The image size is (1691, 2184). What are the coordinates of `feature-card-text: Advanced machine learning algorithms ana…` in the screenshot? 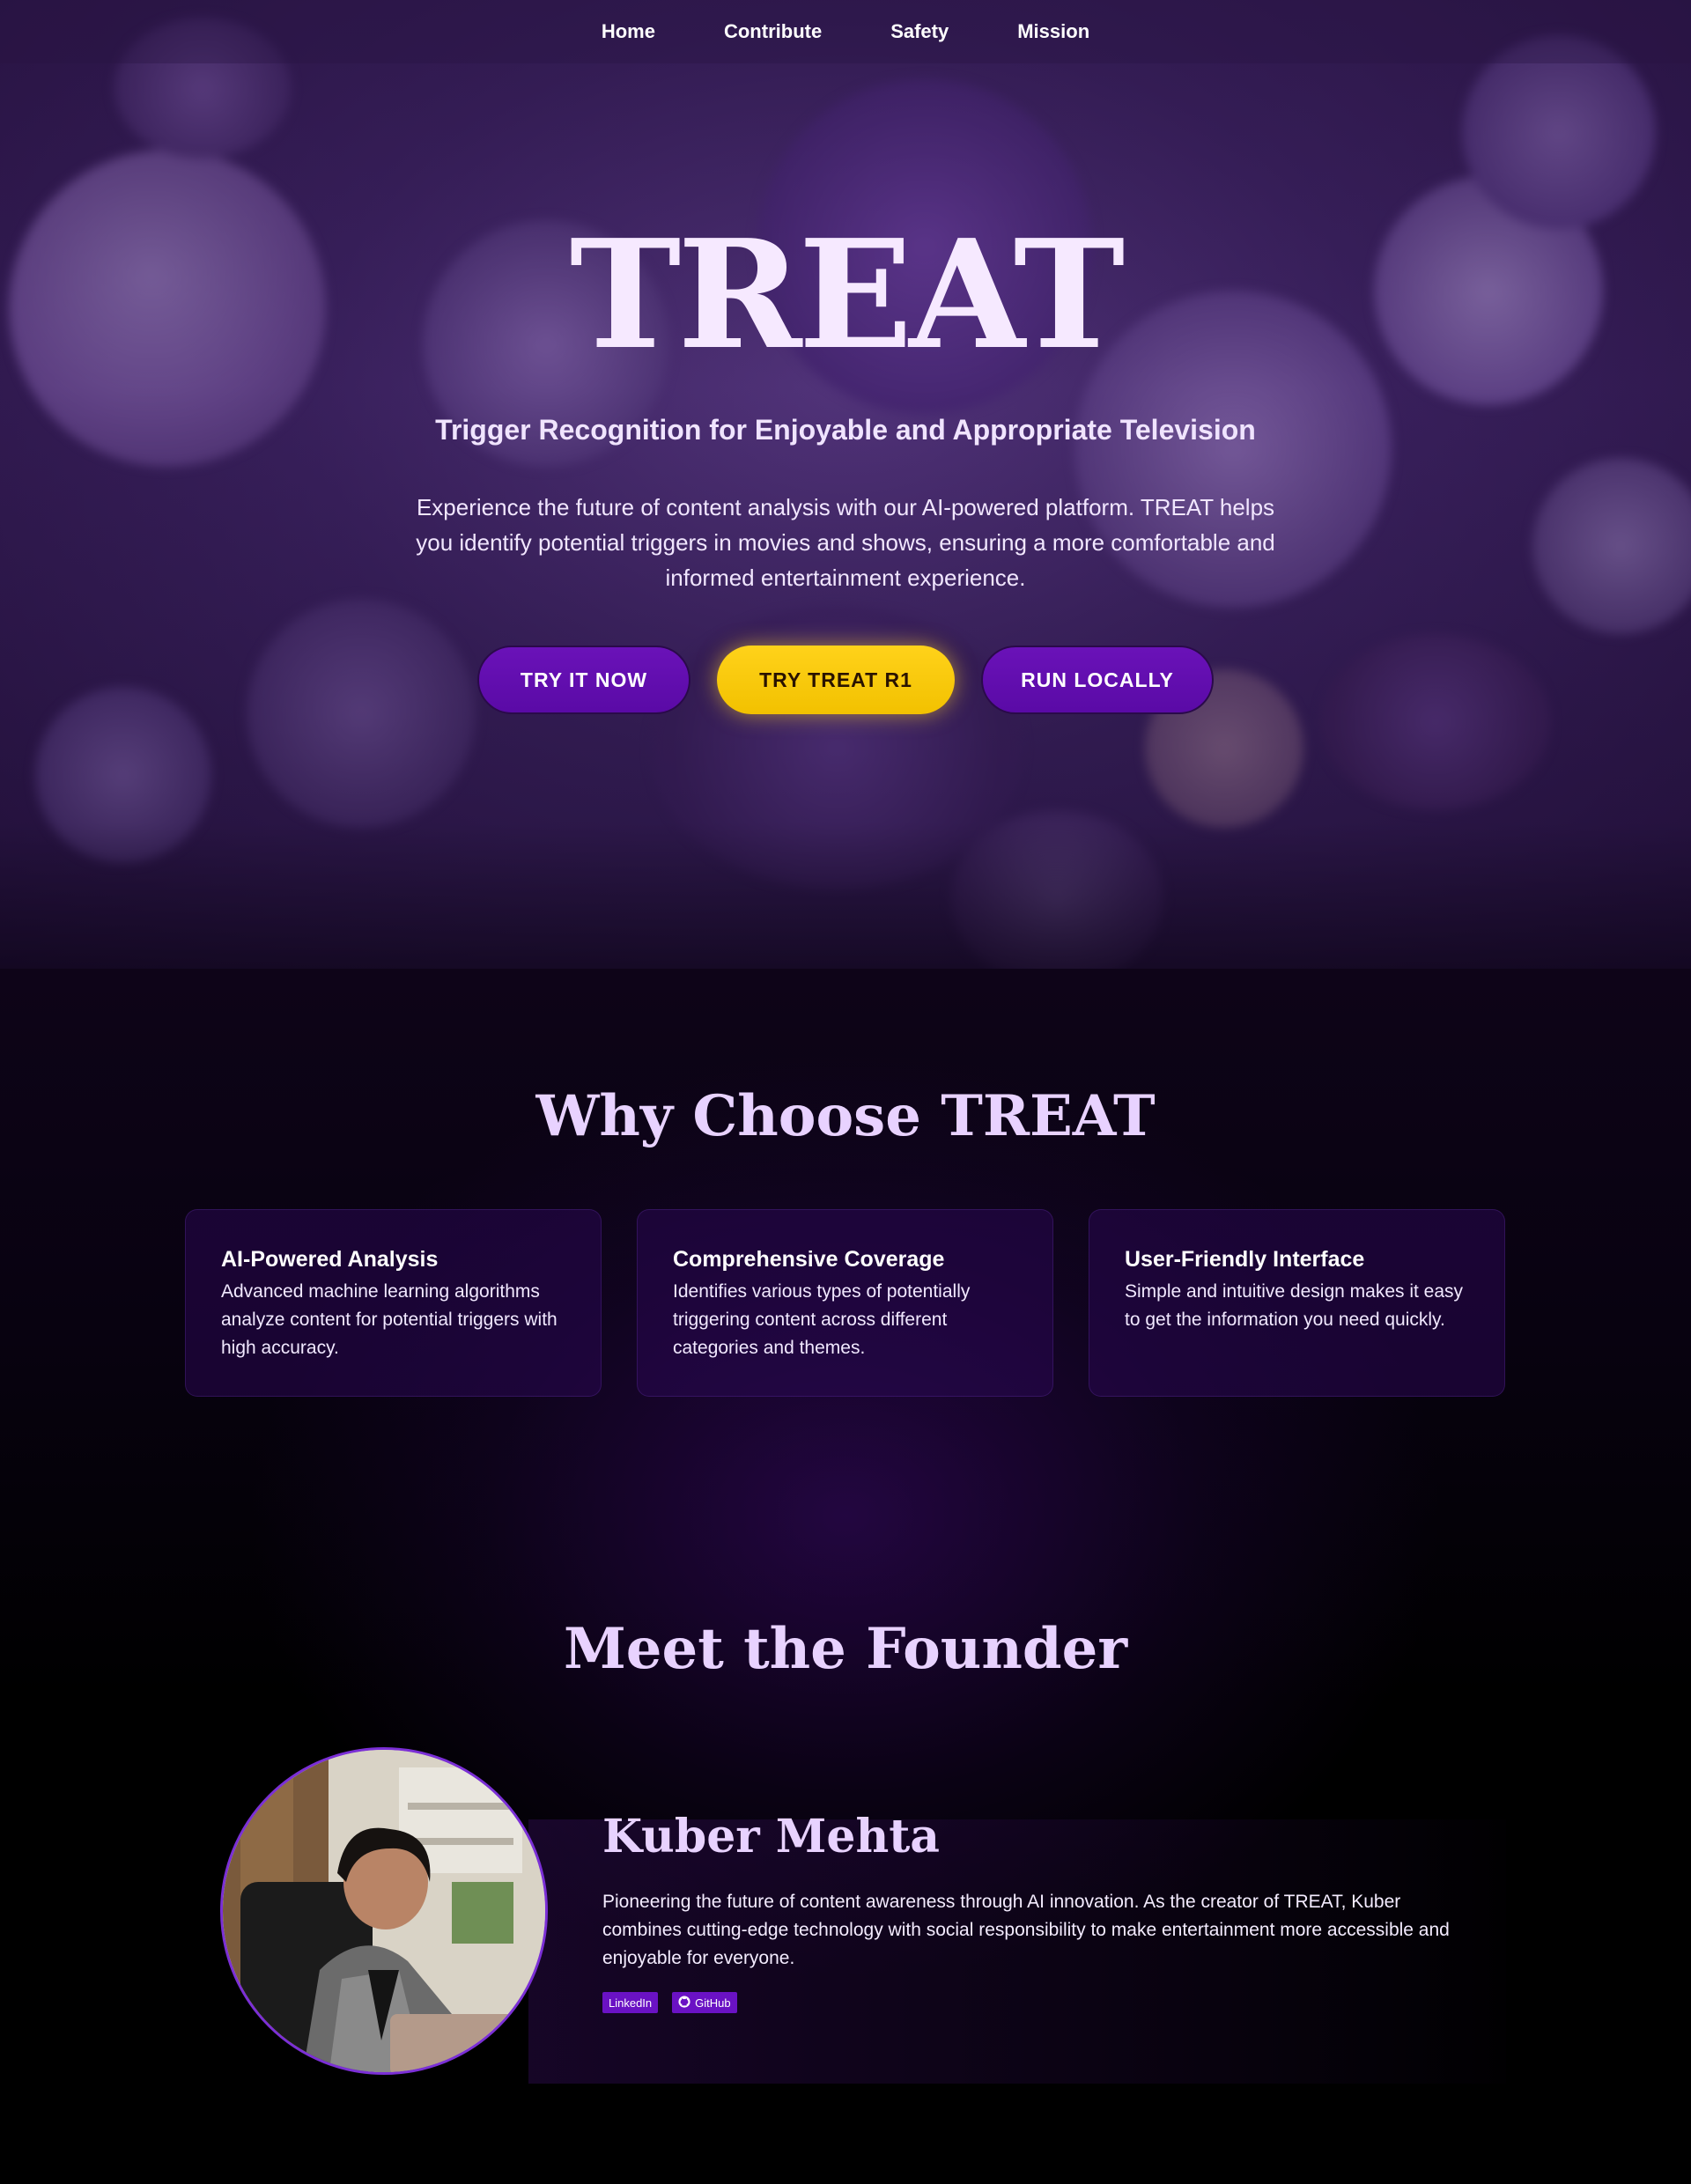 It's located at (389, 1319).